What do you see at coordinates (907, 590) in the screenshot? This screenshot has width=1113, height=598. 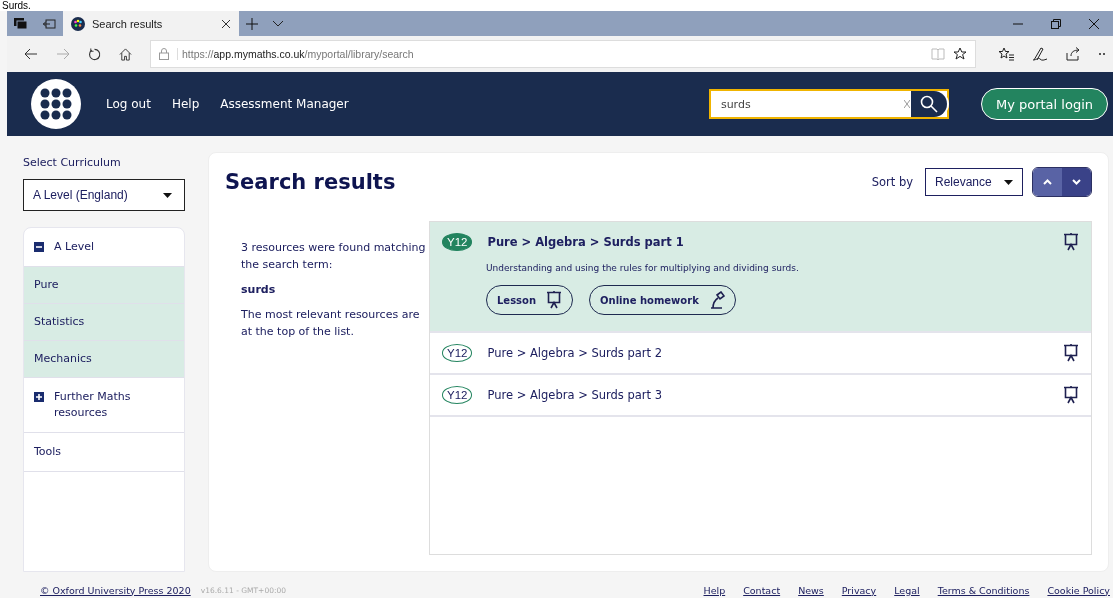 I see `footer-link: Legal` at bounding box center [907, 590].